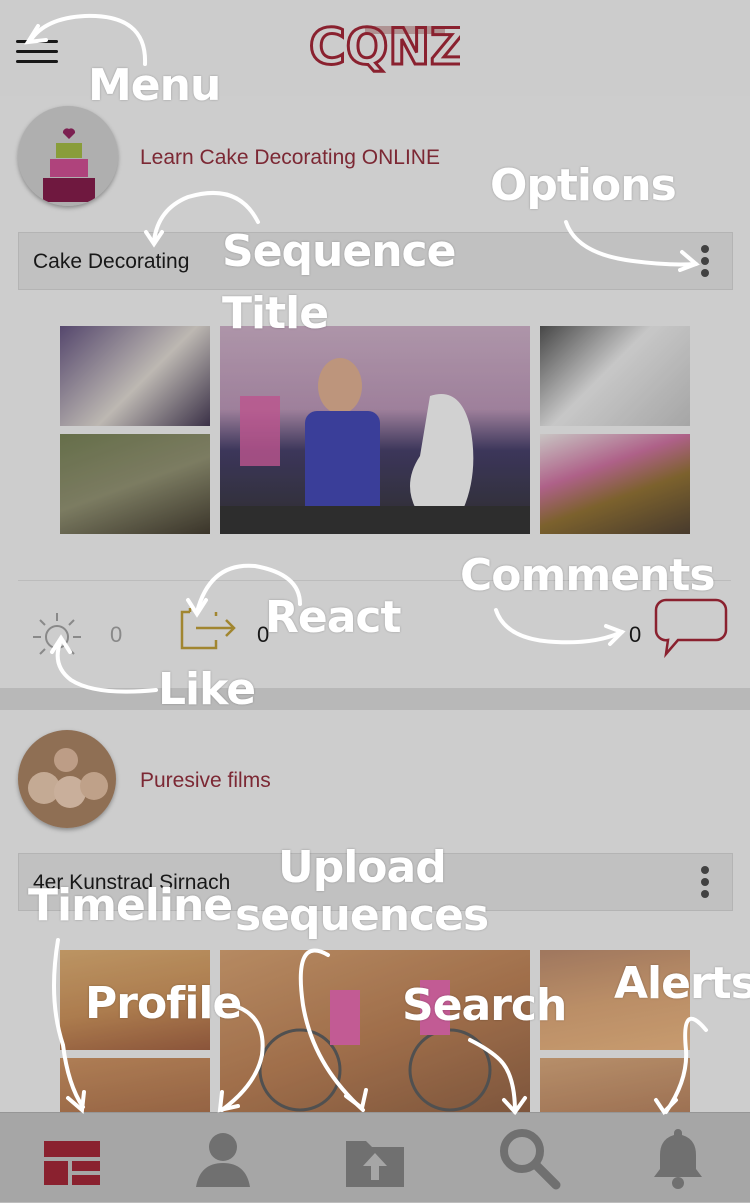 The image size is (750, 1203). What do you see at coordinates (339, 251) in the screenshot?
I see `annotation-sequence: Sequence` at bounding box center [339, 251].